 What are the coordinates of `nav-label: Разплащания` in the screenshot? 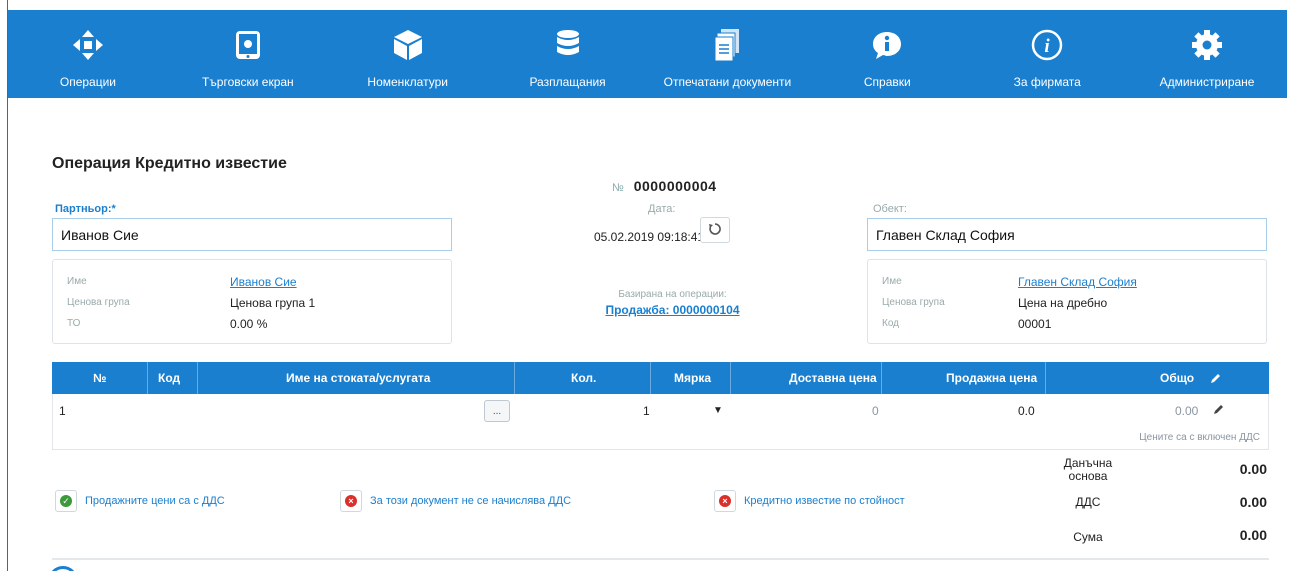 It's located at (567, 82).